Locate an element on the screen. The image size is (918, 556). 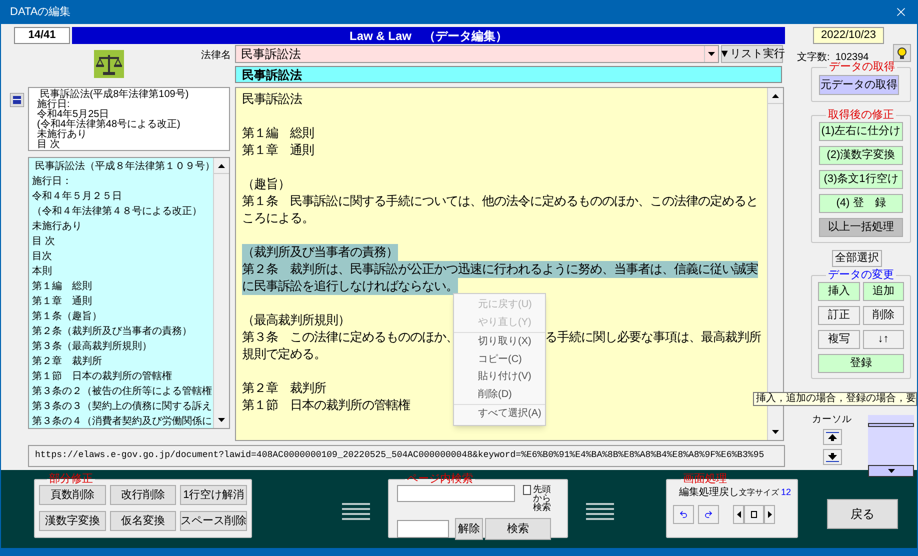
toc-item: 第３条の２（被告の住所等による管轄権 is located at coordinates (122, 391).